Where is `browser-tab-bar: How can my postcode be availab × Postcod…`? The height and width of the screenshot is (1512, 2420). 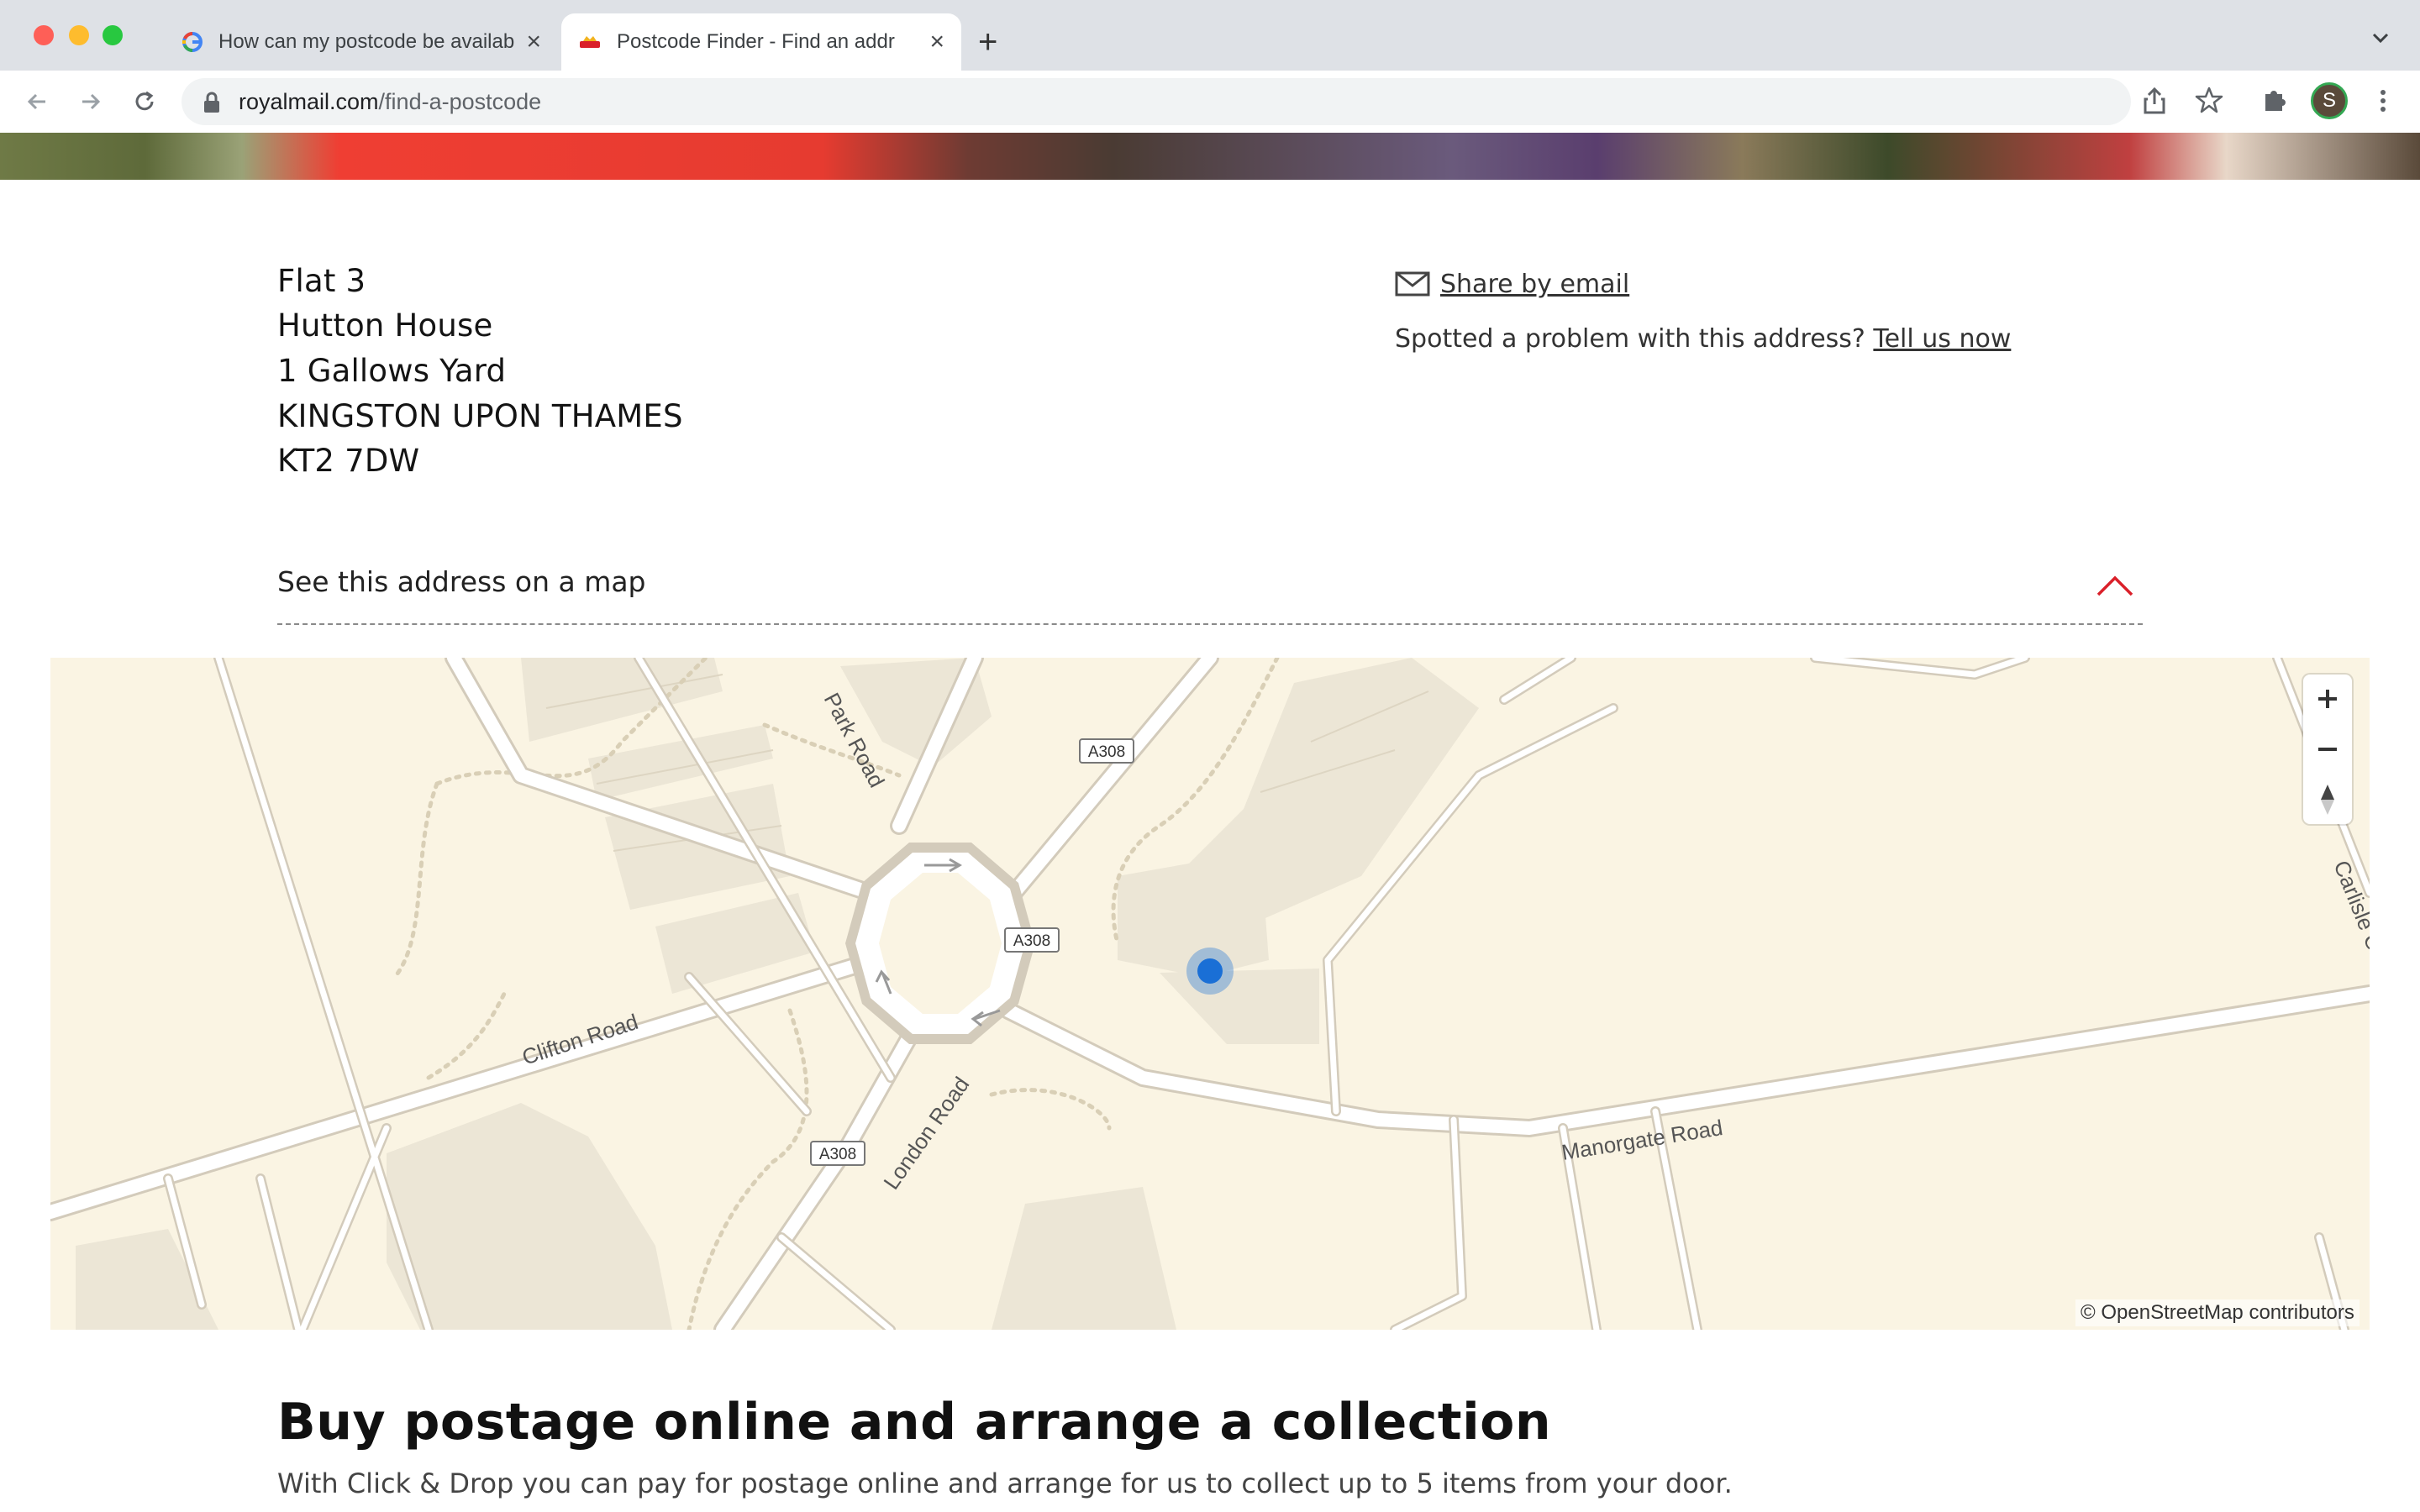 browser-tab-bar: How can my postcode be availab × Postcod… is located at coordinates (1210, 35).